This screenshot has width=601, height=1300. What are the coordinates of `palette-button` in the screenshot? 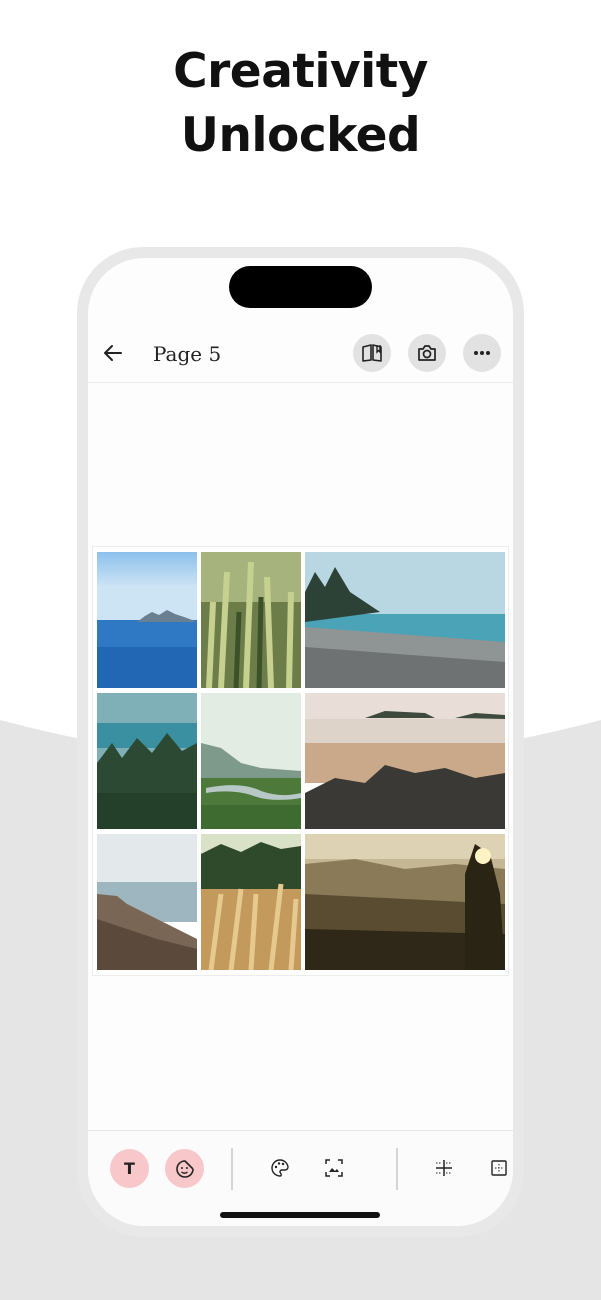 It's located at (280, 1168).